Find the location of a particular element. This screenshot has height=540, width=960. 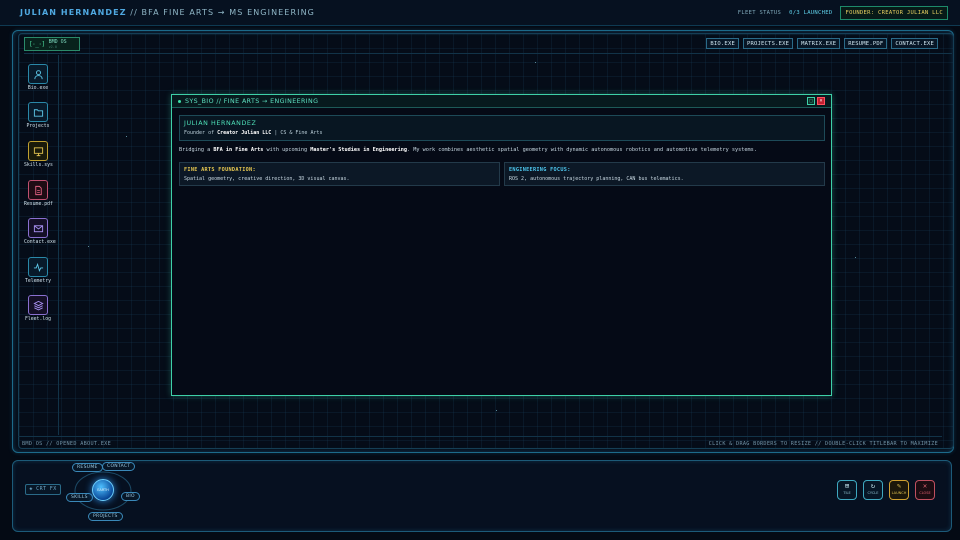

orbit-skills: SKILLS is located at coordinates (79, 497).